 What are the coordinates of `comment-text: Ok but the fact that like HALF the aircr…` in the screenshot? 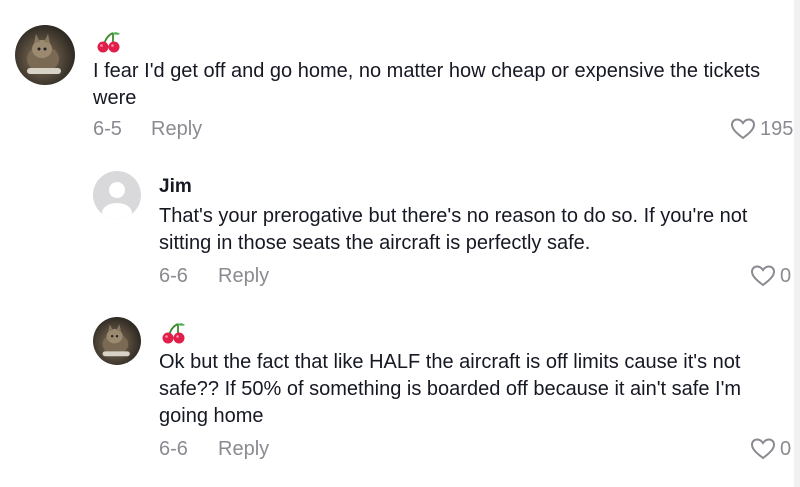 It's located at (450, 389).